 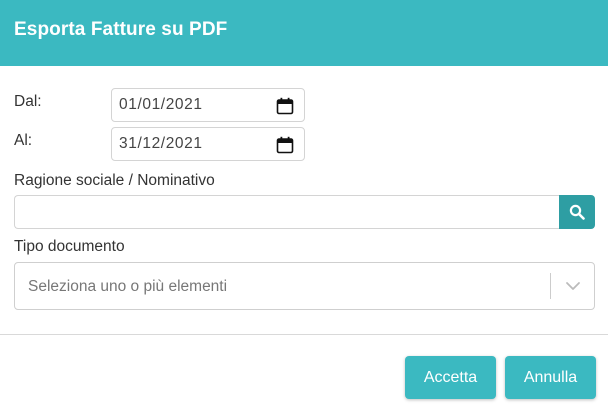 I want to click on search-icon, so click(x=577, y=212).